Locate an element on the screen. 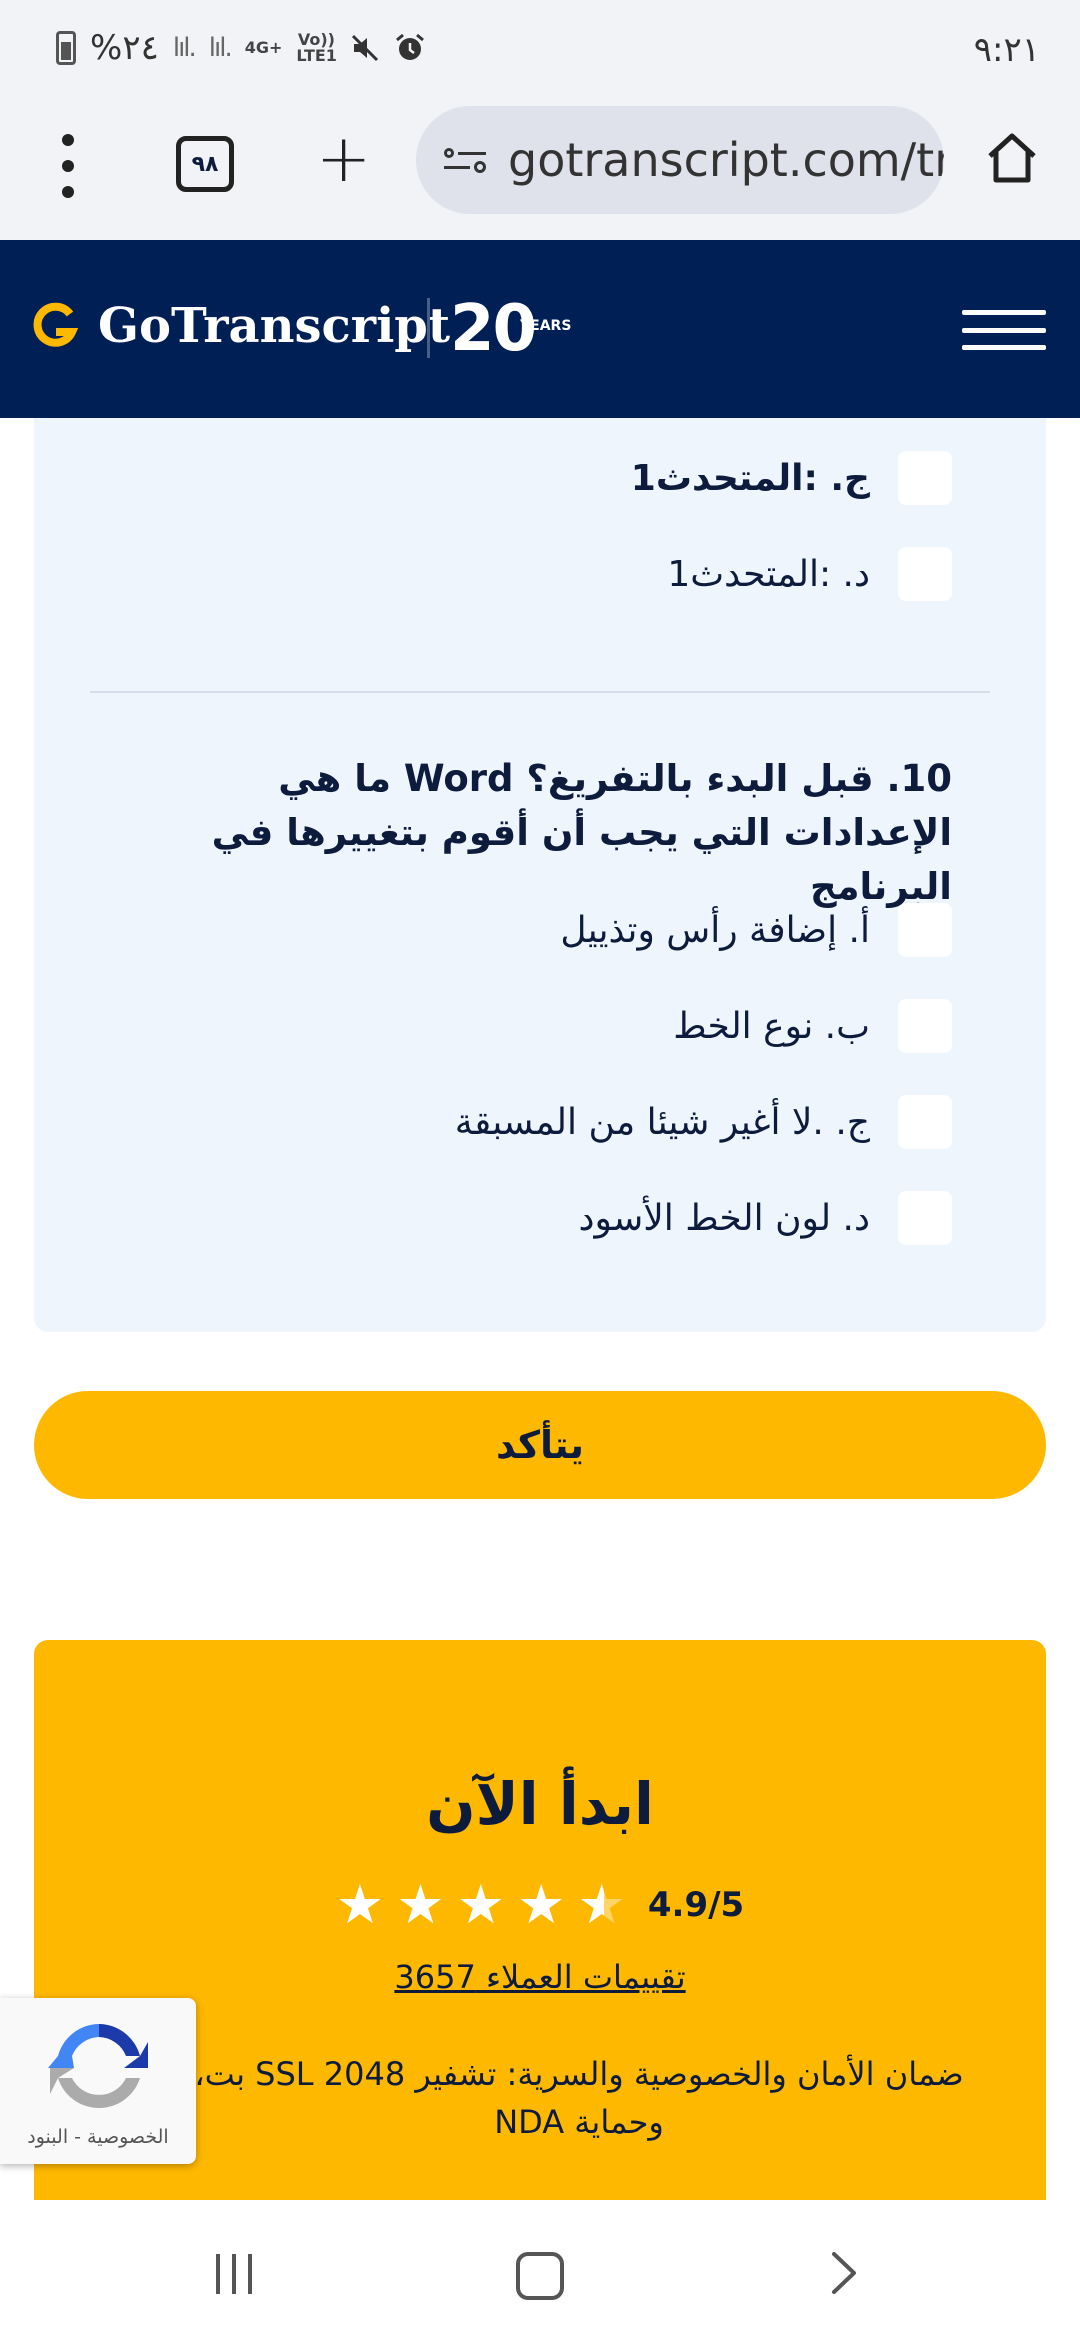 The height and width of the screenshot is (2340, 1080). status-bar: %٢٤ lıl. lıl. 4G+ Vo)) LTE1 ٩:٢١ is located at coordinates (540, 50).